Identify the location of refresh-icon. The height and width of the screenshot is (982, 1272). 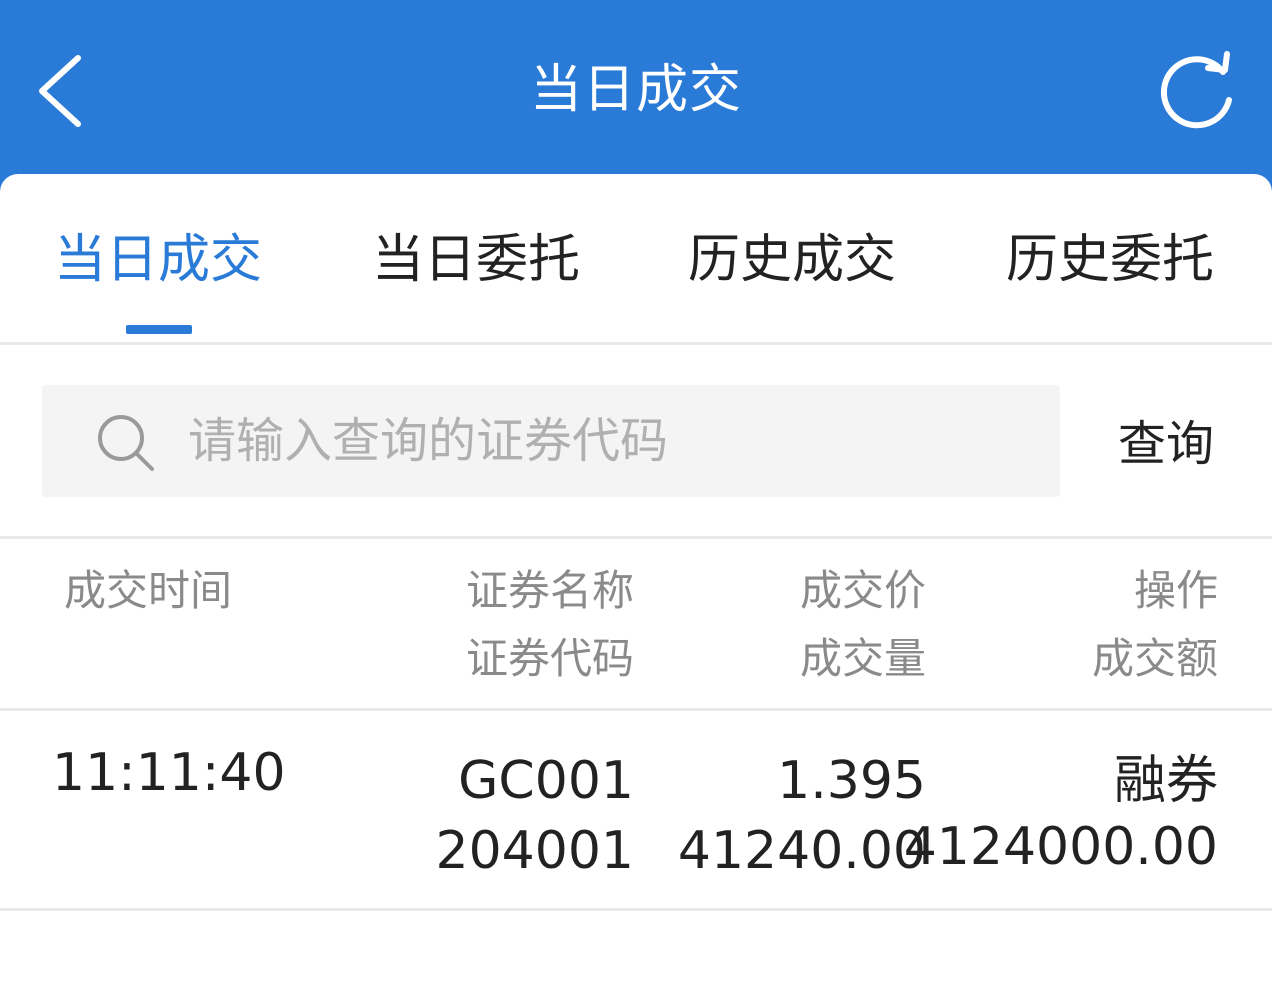
(1196, 90).